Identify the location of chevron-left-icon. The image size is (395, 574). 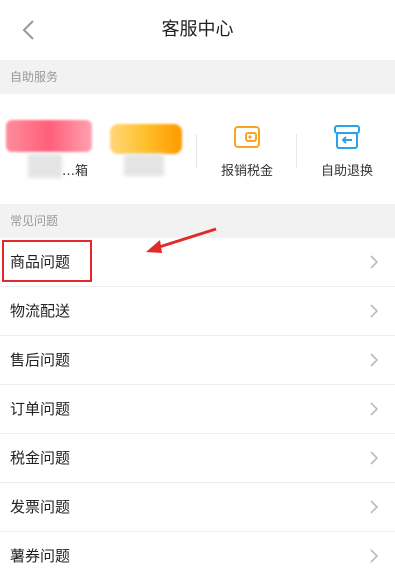
(28, 30).